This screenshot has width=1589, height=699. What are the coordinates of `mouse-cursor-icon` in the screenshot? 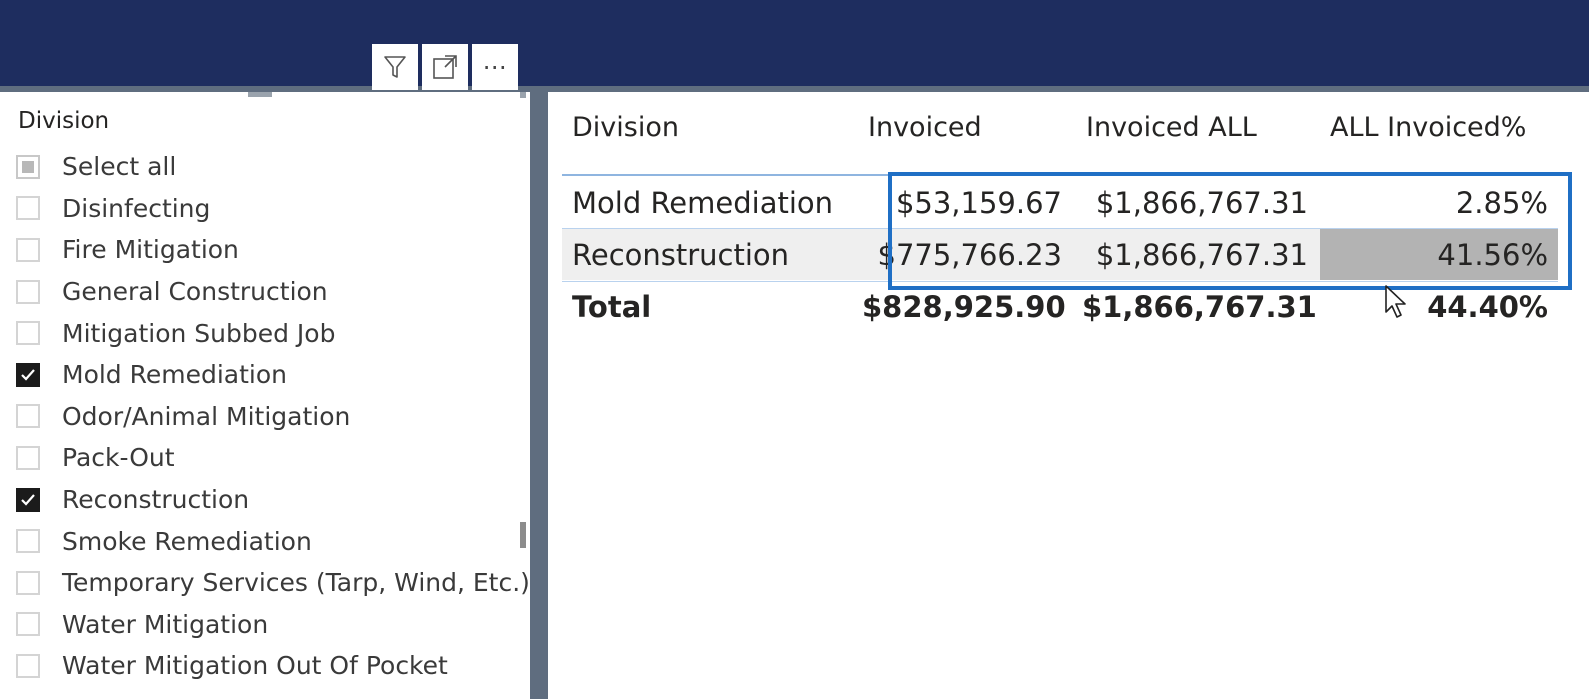 It's located at (1395, 301).